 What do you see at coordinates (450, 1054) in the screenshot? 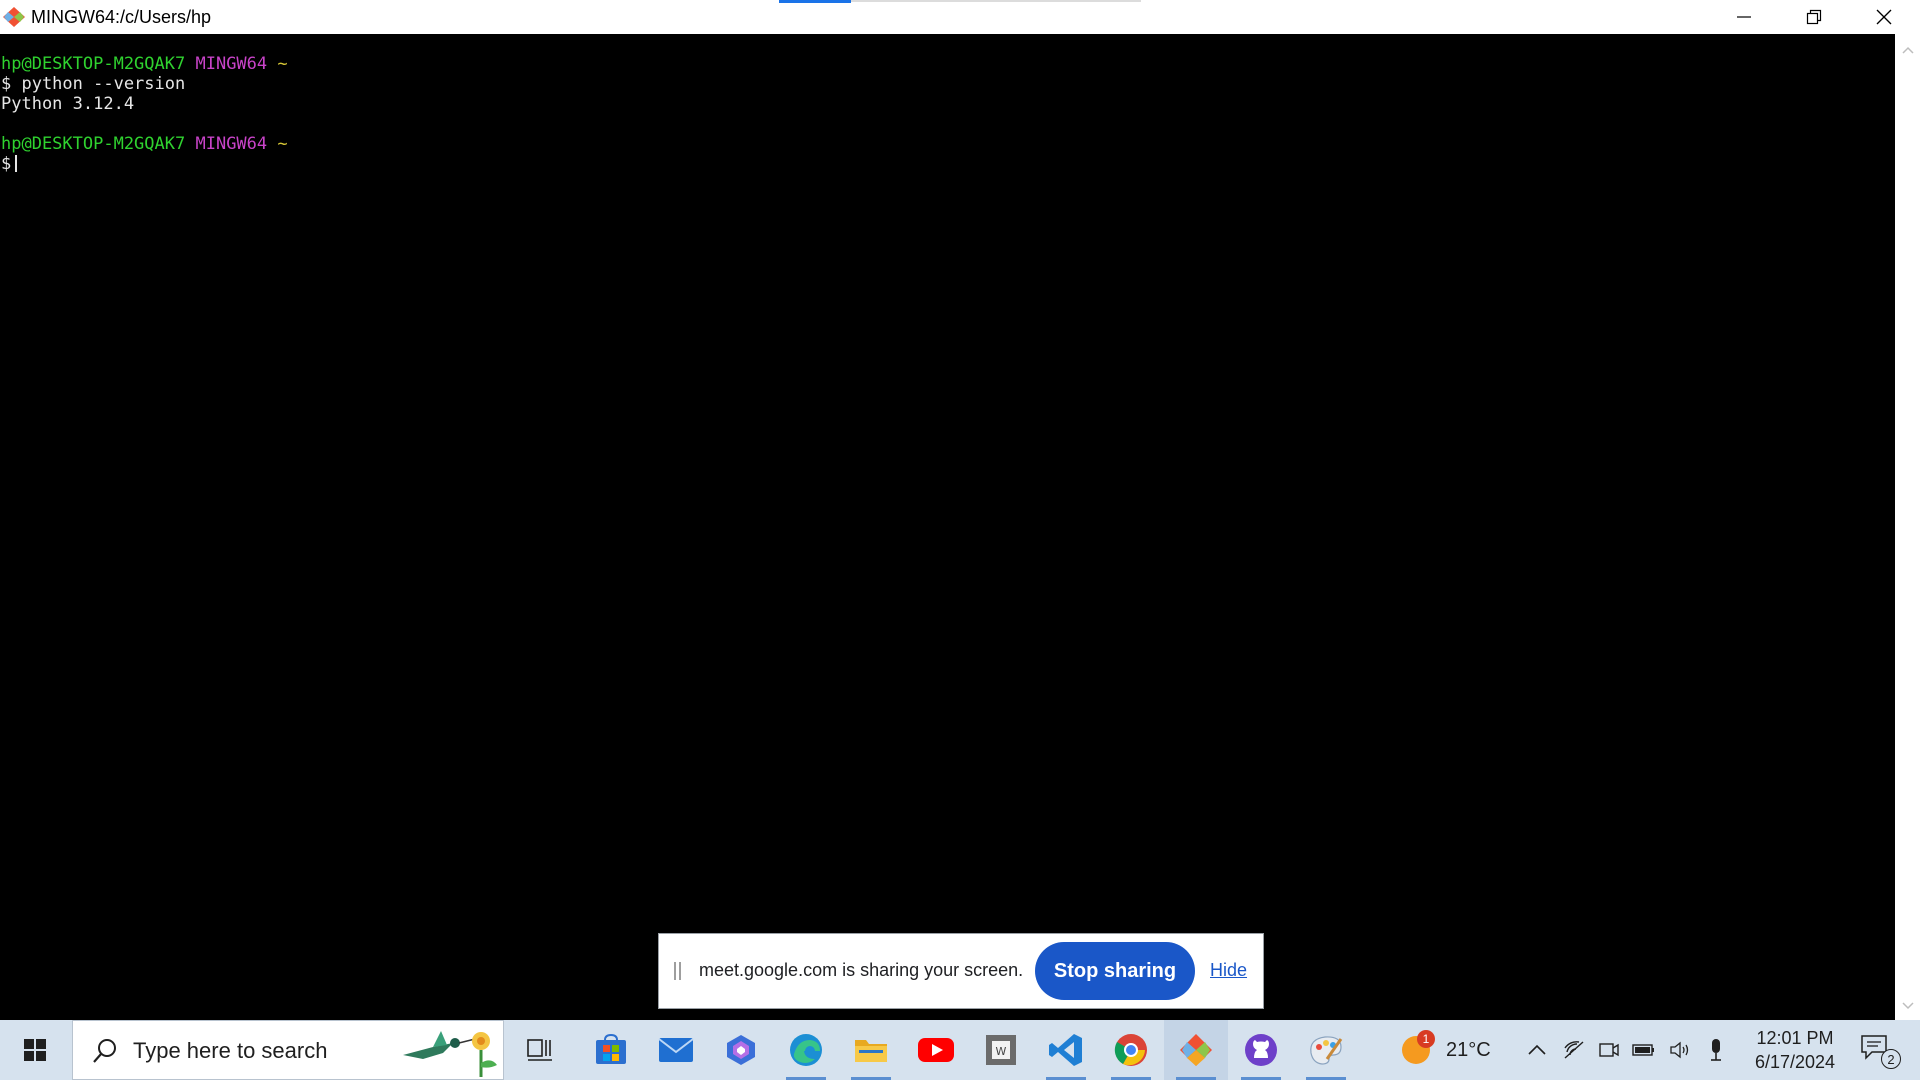
I see `hummingbird-illustration-icon` at bounding box center [450, 1054].